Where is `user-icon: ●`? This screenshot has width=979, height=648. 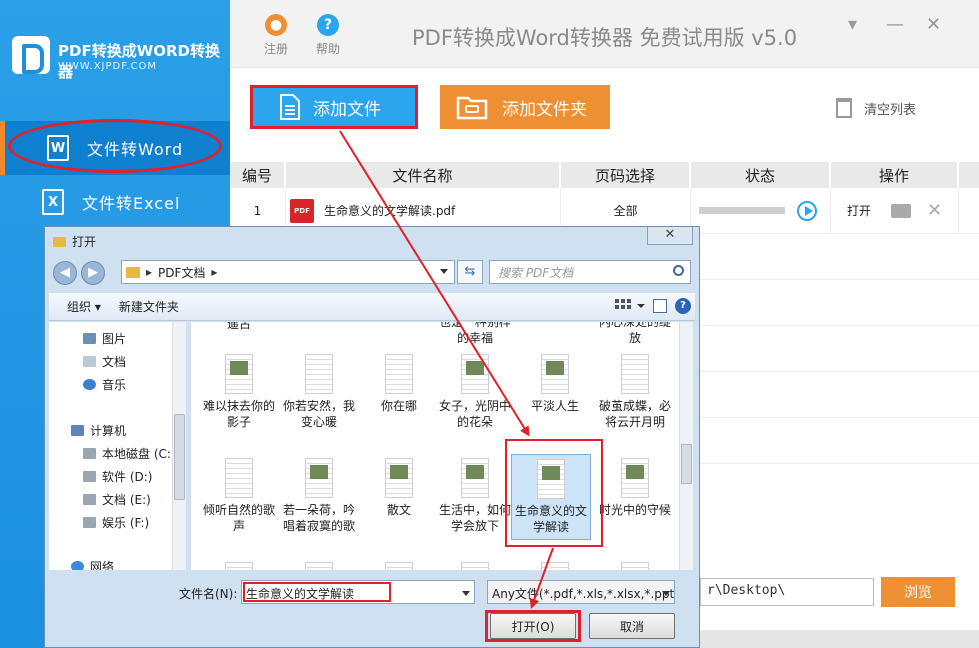 user-icon: ● is located at coordinates (276, 25).